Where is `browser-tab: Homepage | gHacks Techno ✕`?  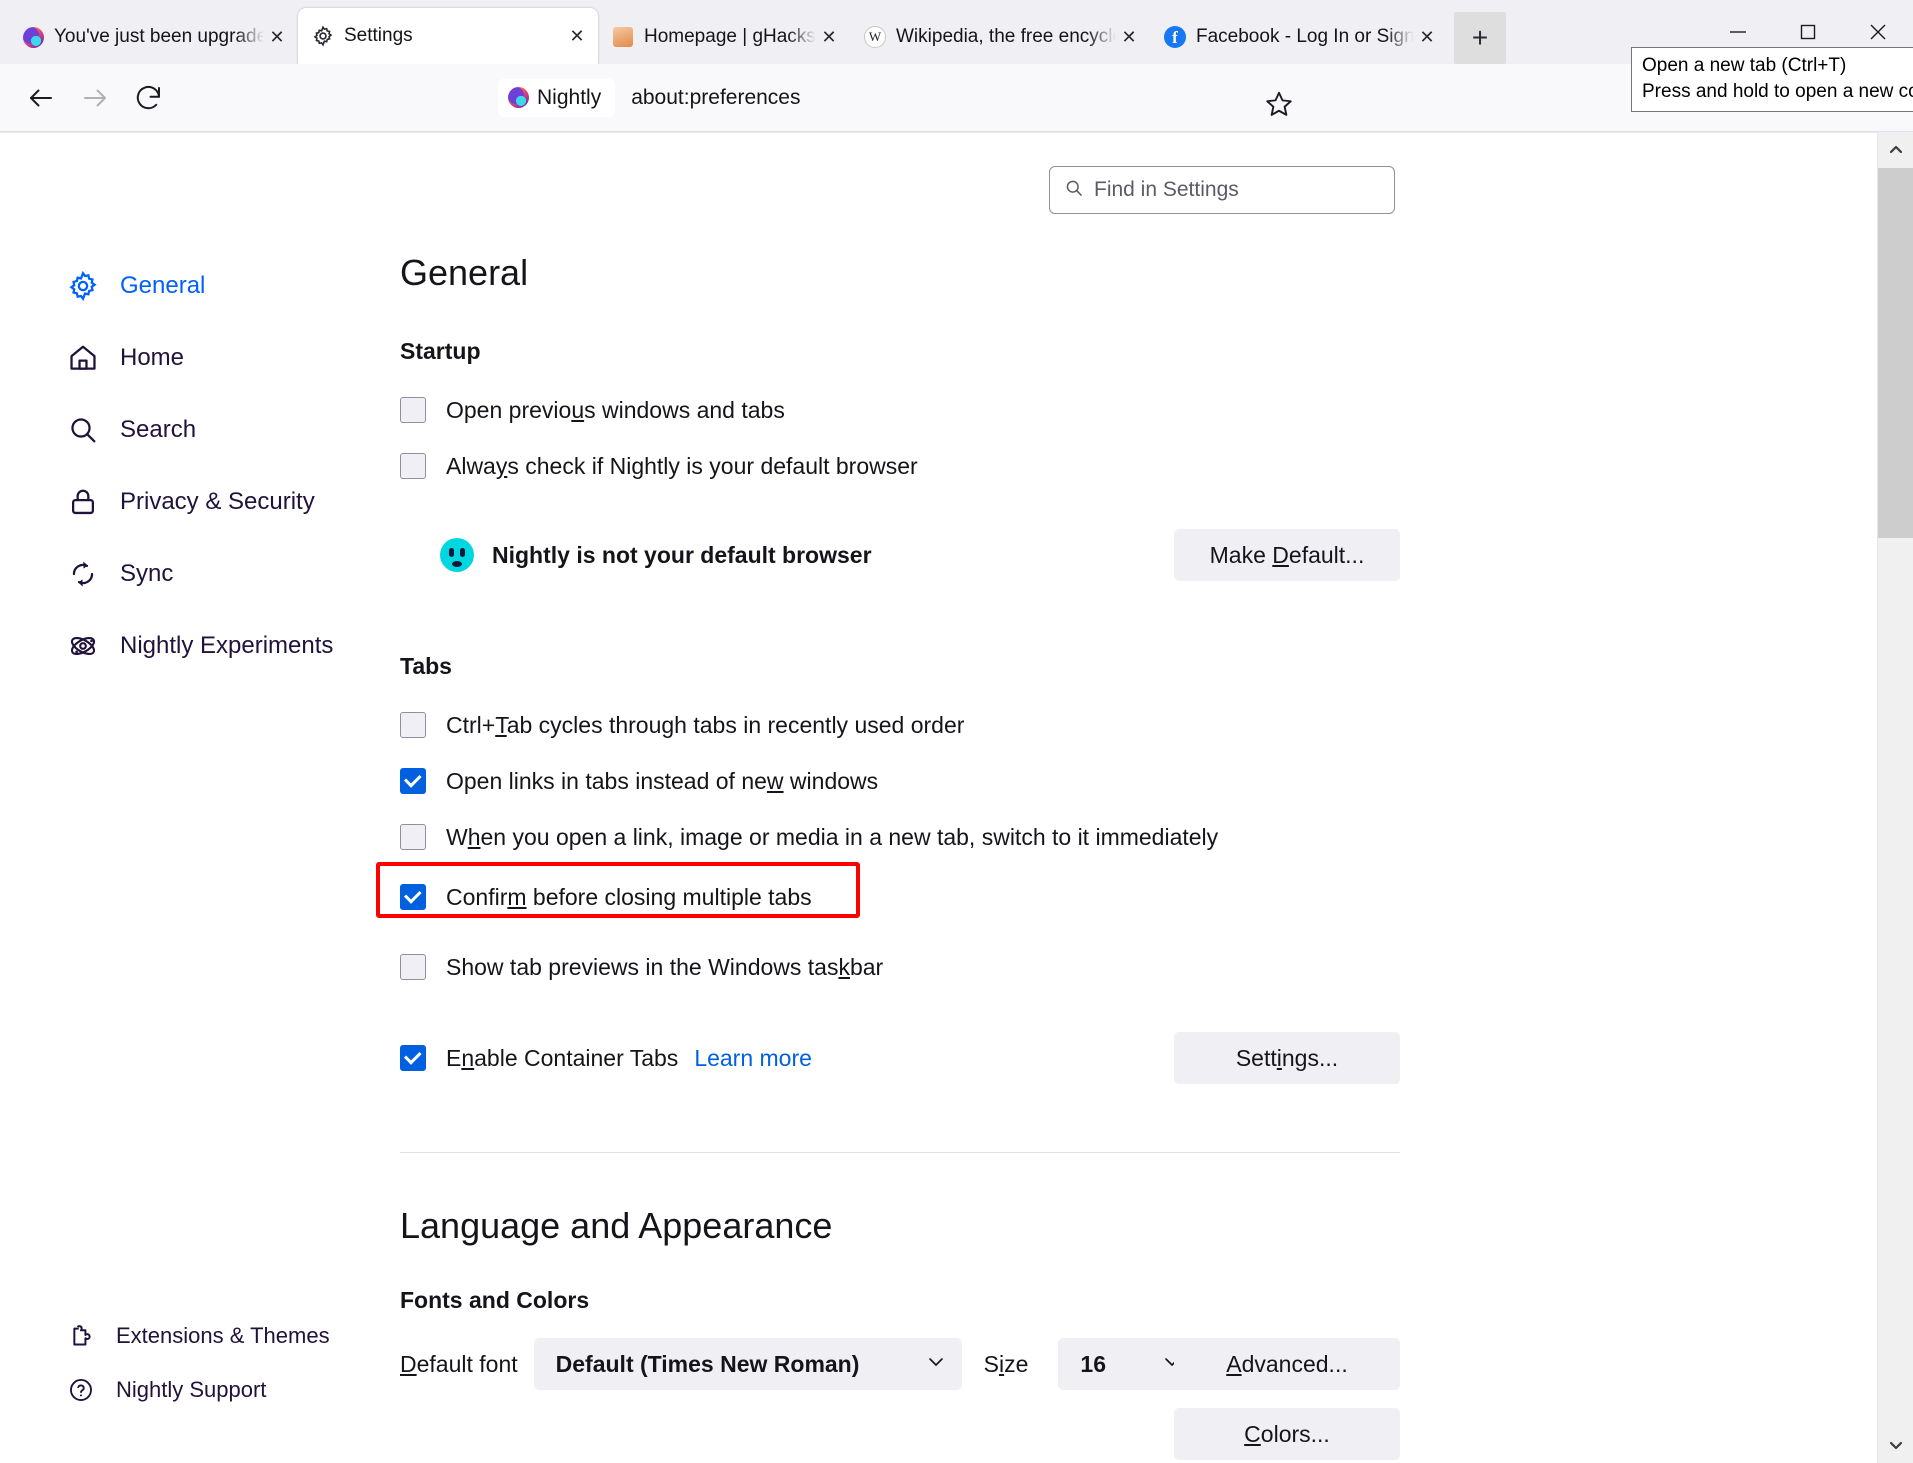
browser-tab: Homepage | gHacks Techno ✕ is located at coordinates (724, 37).